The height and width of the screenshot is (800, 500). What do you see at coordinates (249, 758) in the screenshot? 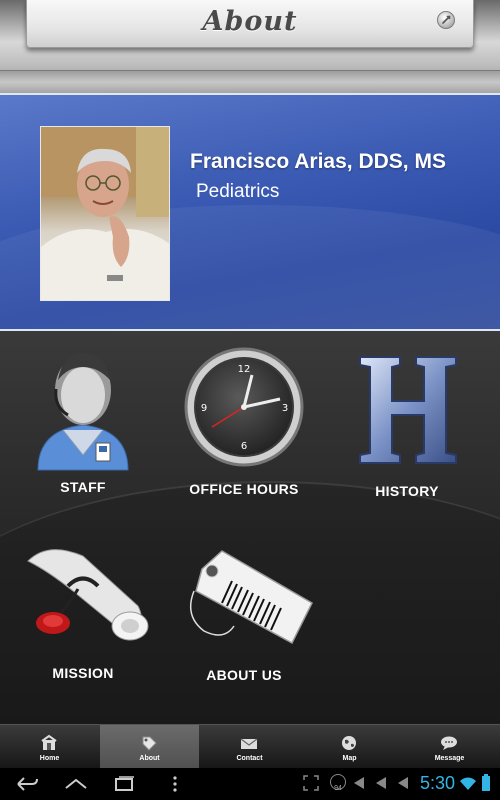
I see `tab-contact-label: Contact` at bounding box center [249, 758].